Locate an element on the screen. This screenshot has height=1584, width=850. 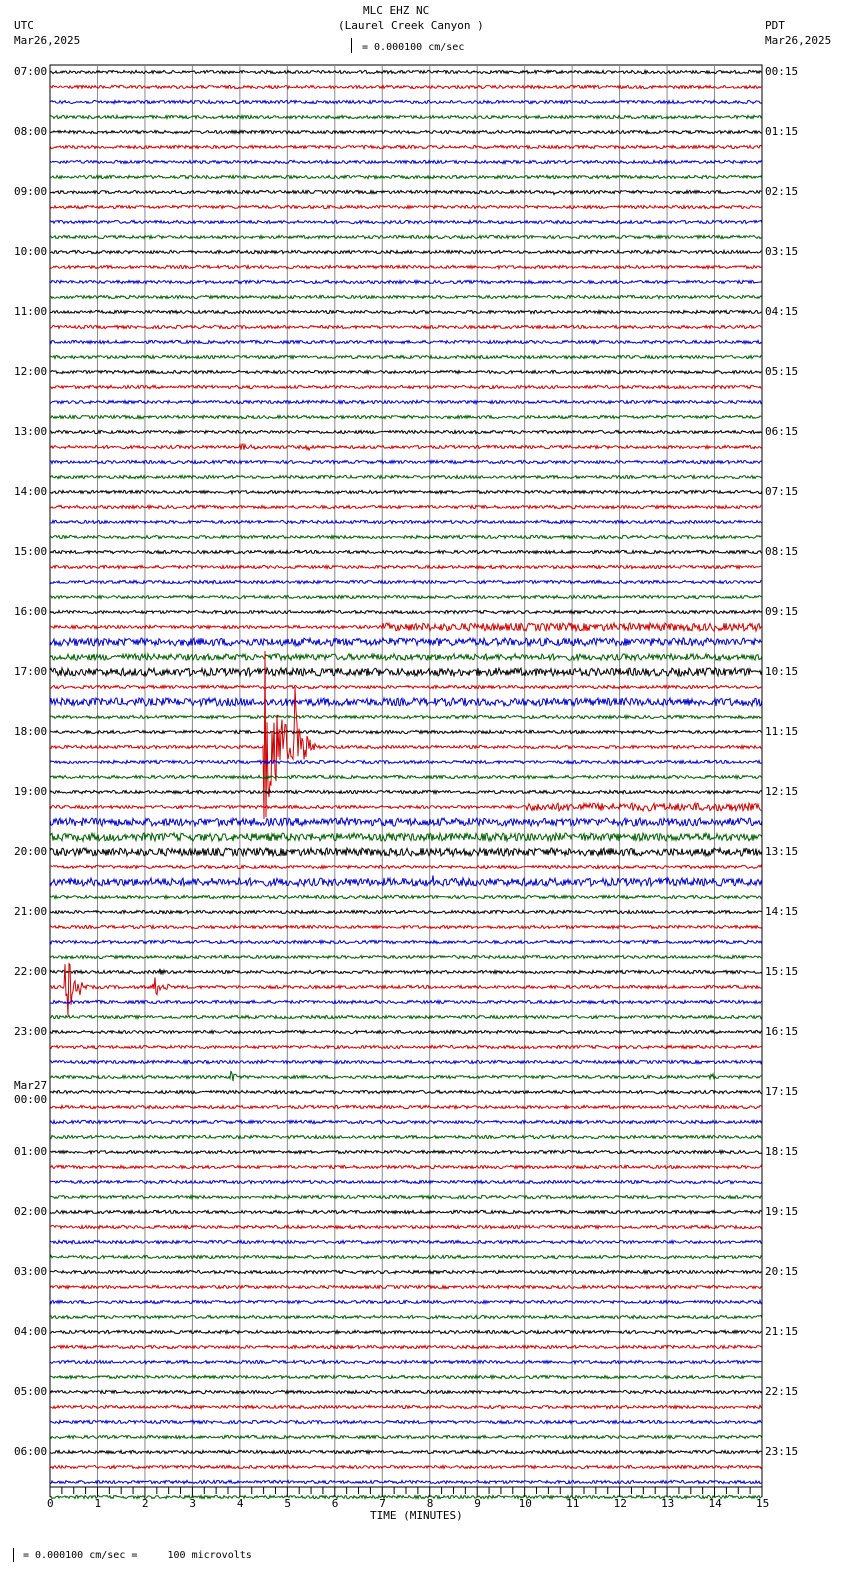
right-time-label: 20:15 is located at coordinates (782, 1271).